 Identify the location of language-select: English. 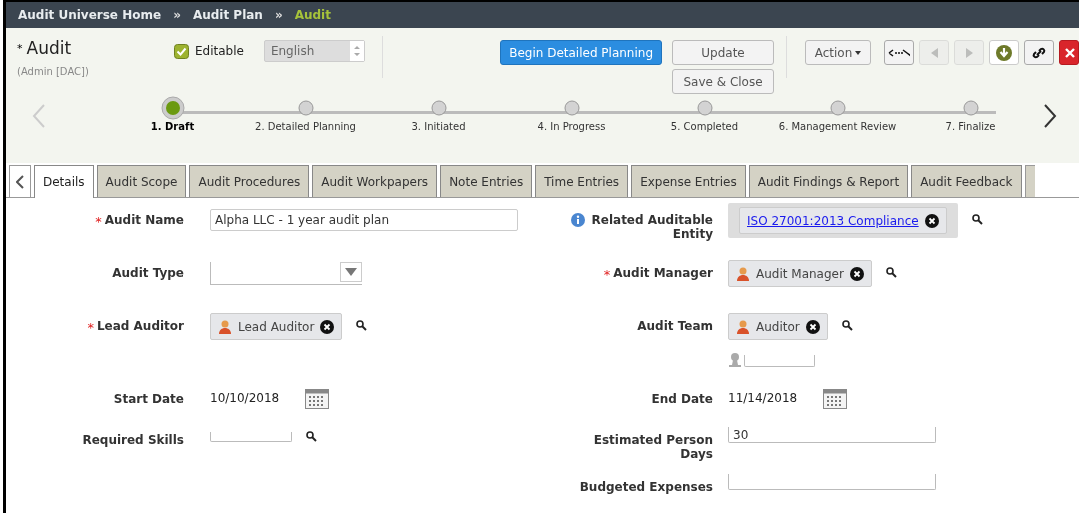
(314, 51).